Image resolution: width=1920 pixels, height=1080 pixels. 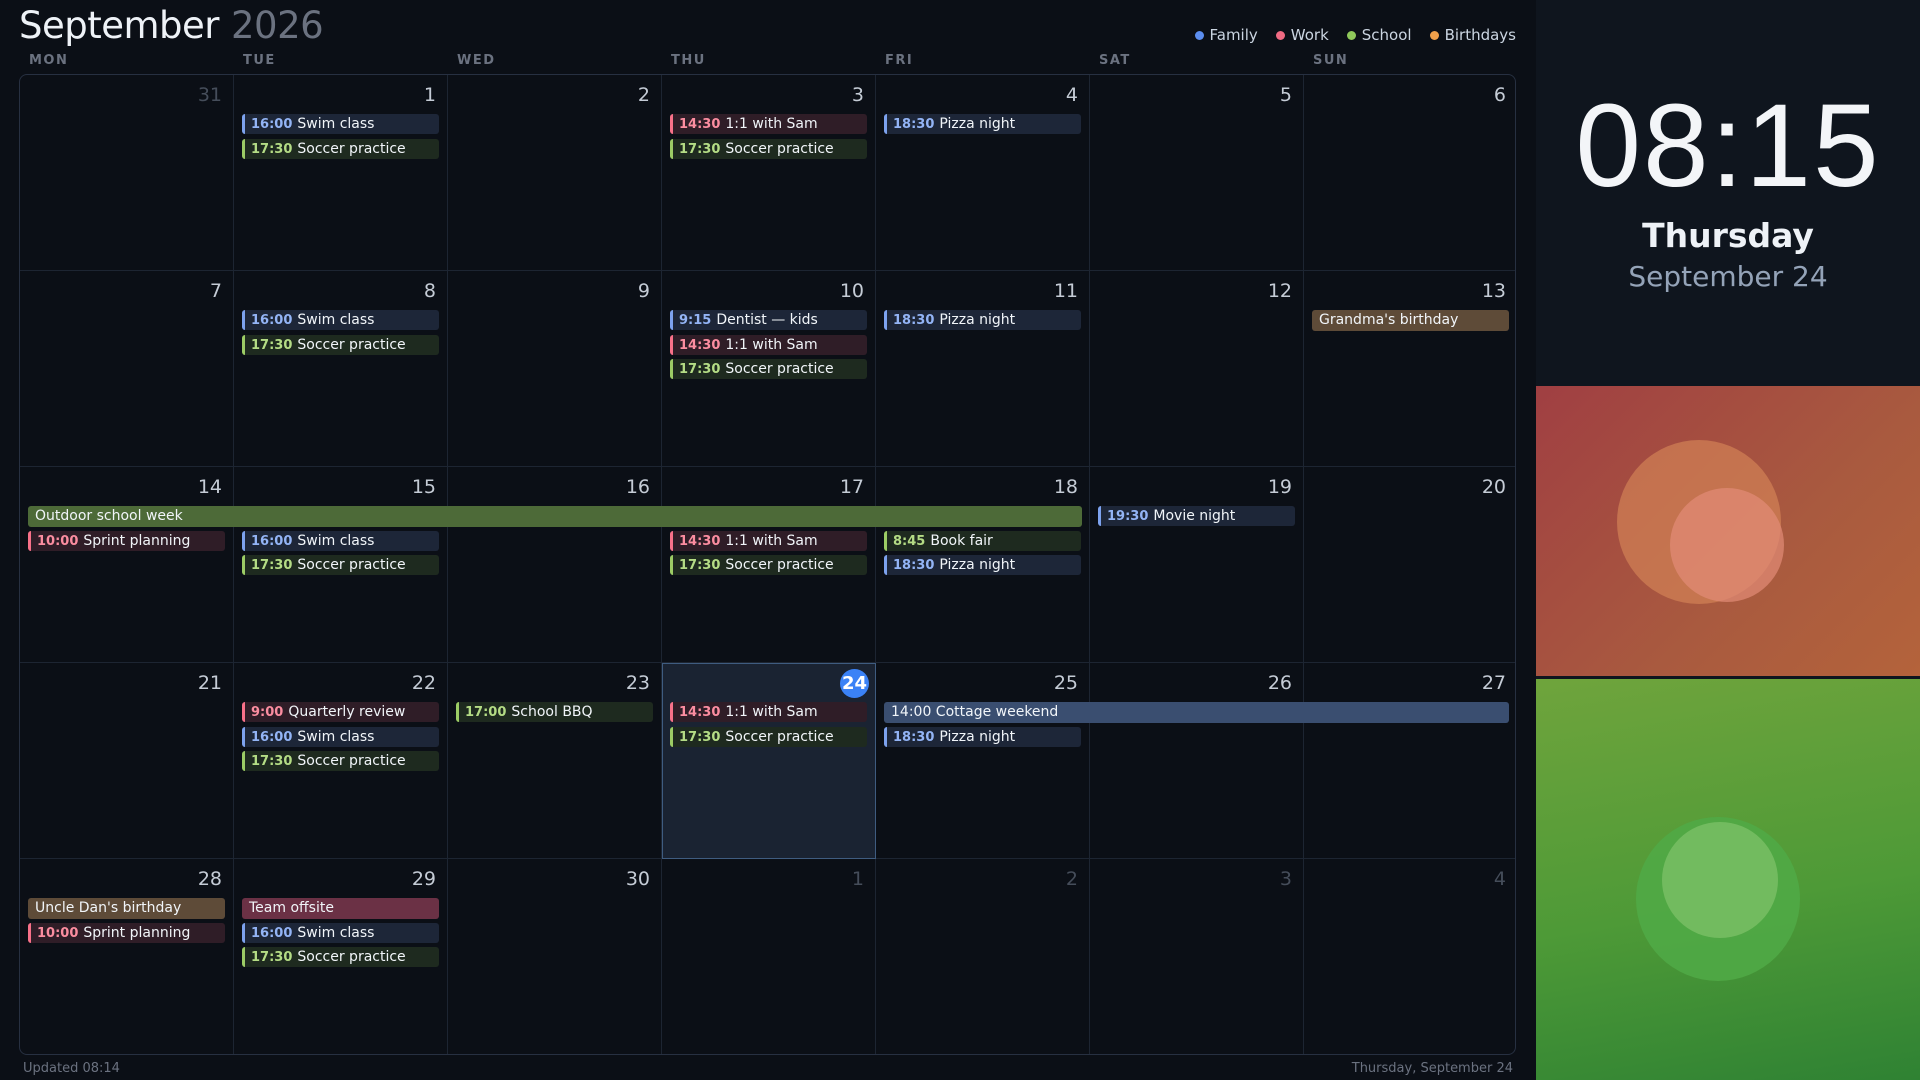 I want to click on legend-item-family: Family, so click(x=1226, y=35).